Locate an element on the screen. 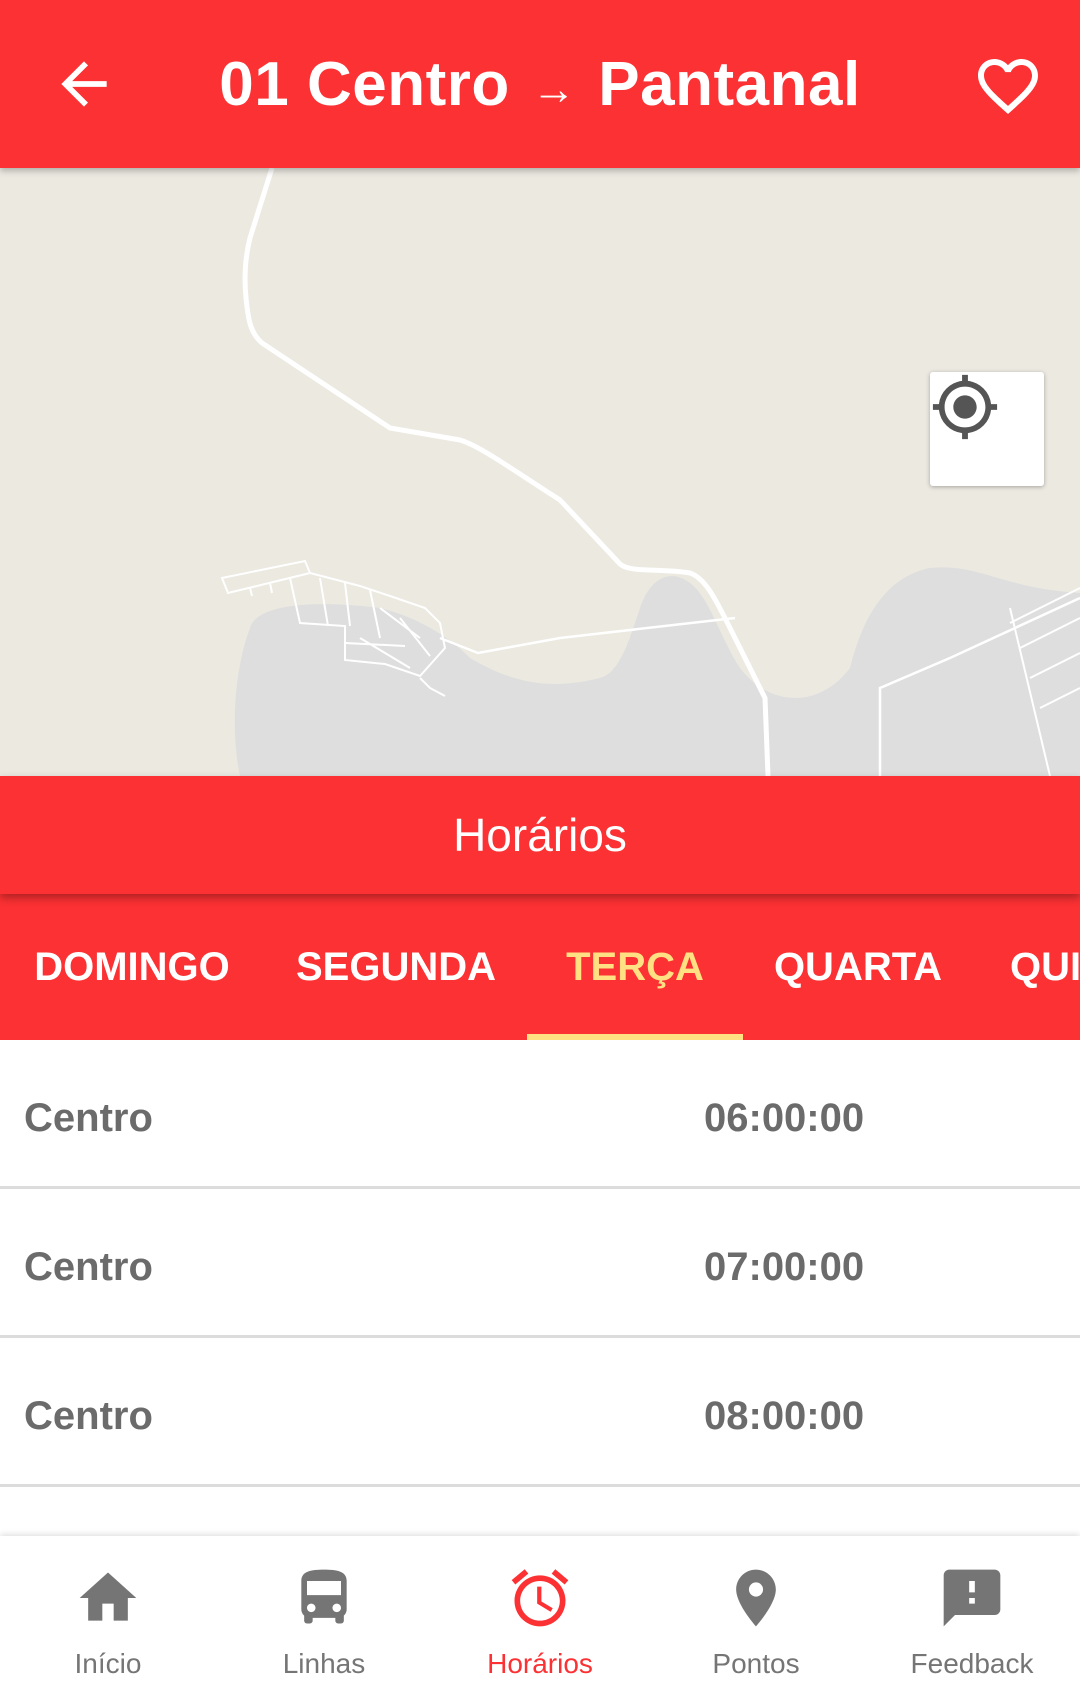 This screenshot has width=1080, height=1703. nav-label: Pontos is located at coordinates (756, 1663).